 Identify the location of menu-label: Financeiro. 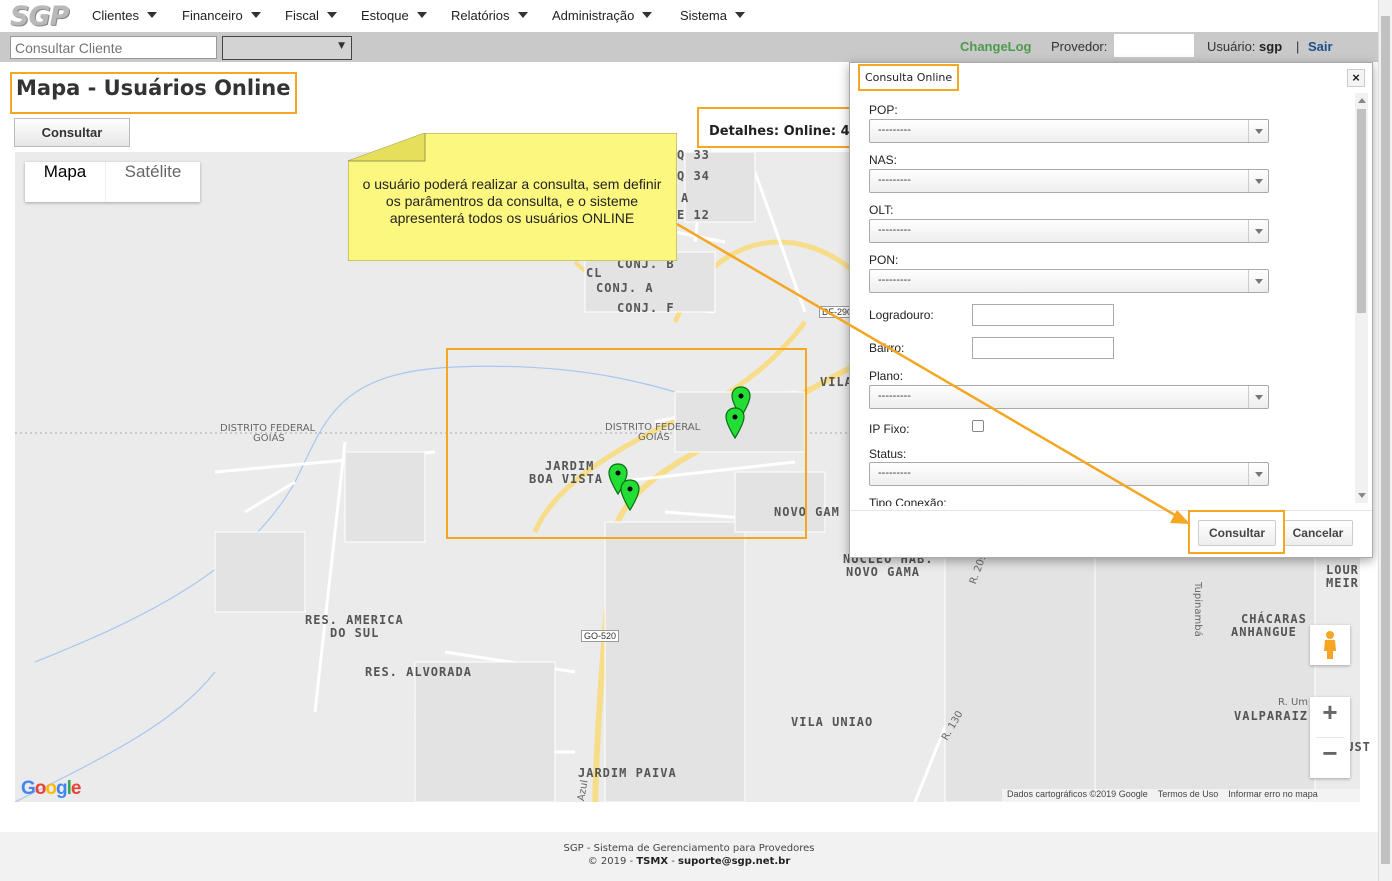
(212, 15).